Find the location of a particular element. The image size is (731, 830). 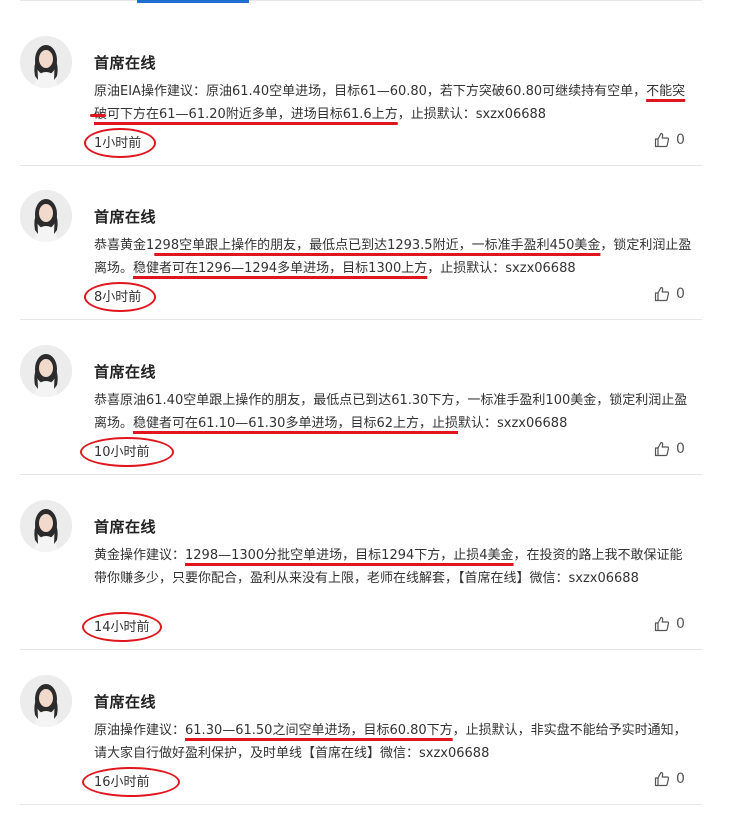

content-text-underlined: 61.30—61.50之间空单进场，目标60.80下方 is located at coordinates (319, 730).